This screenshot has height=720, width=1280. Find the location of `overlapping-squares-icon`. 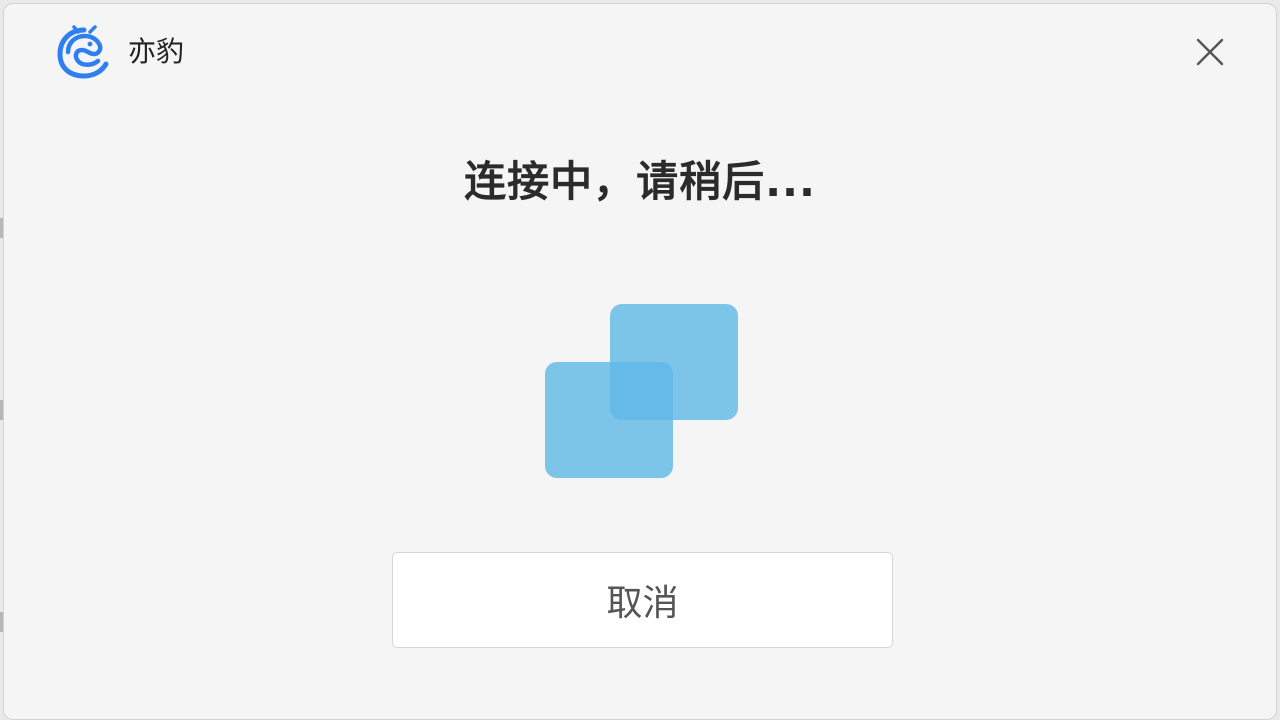

overlapping-squares-icon is located at coordinates (641, 391).